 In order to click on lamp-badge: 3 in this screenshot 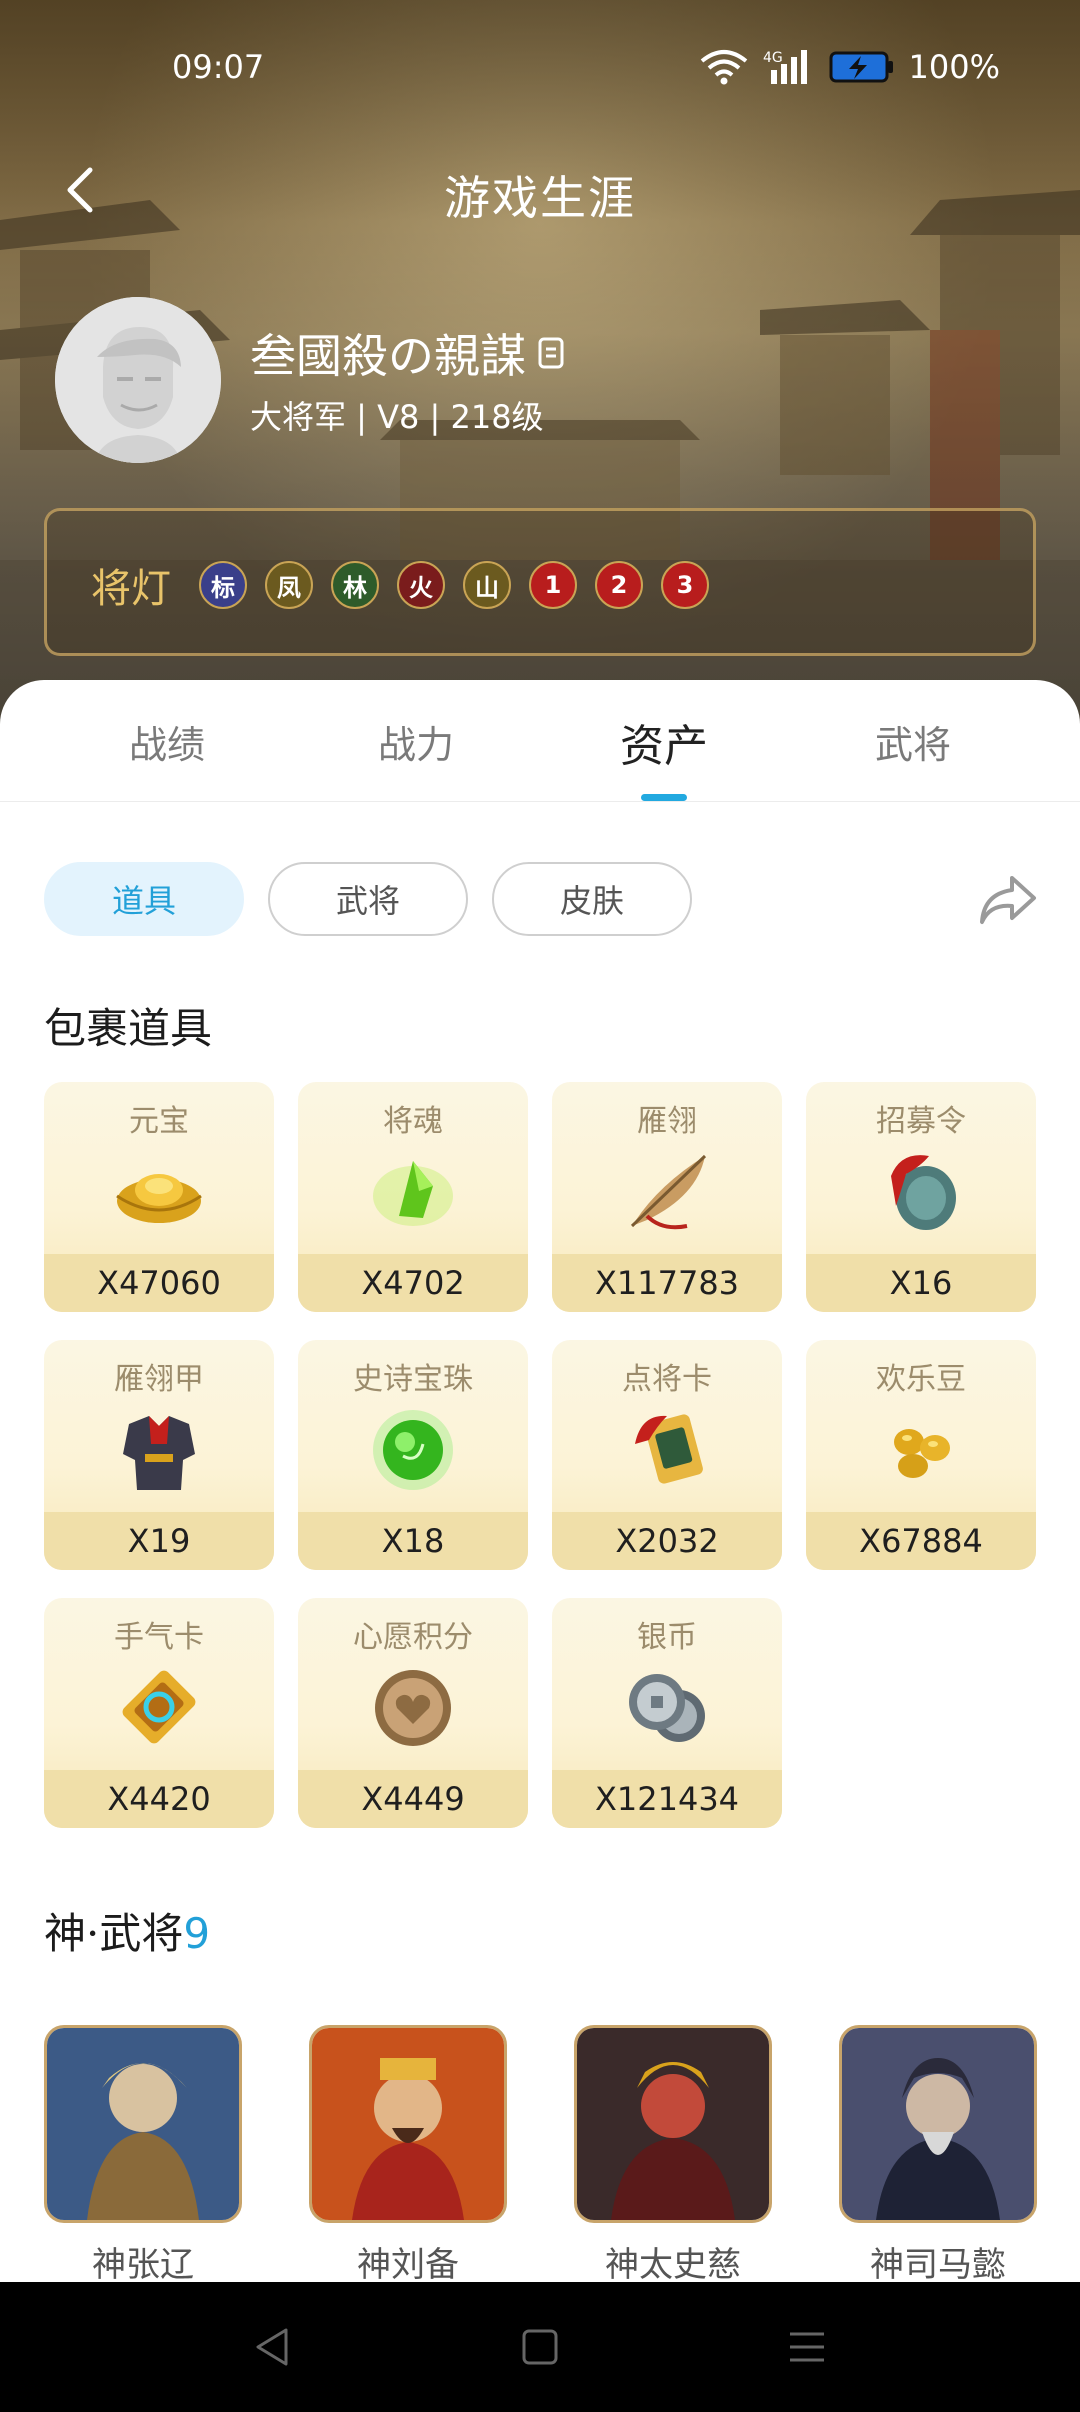, I will do `click(685, 585)`.